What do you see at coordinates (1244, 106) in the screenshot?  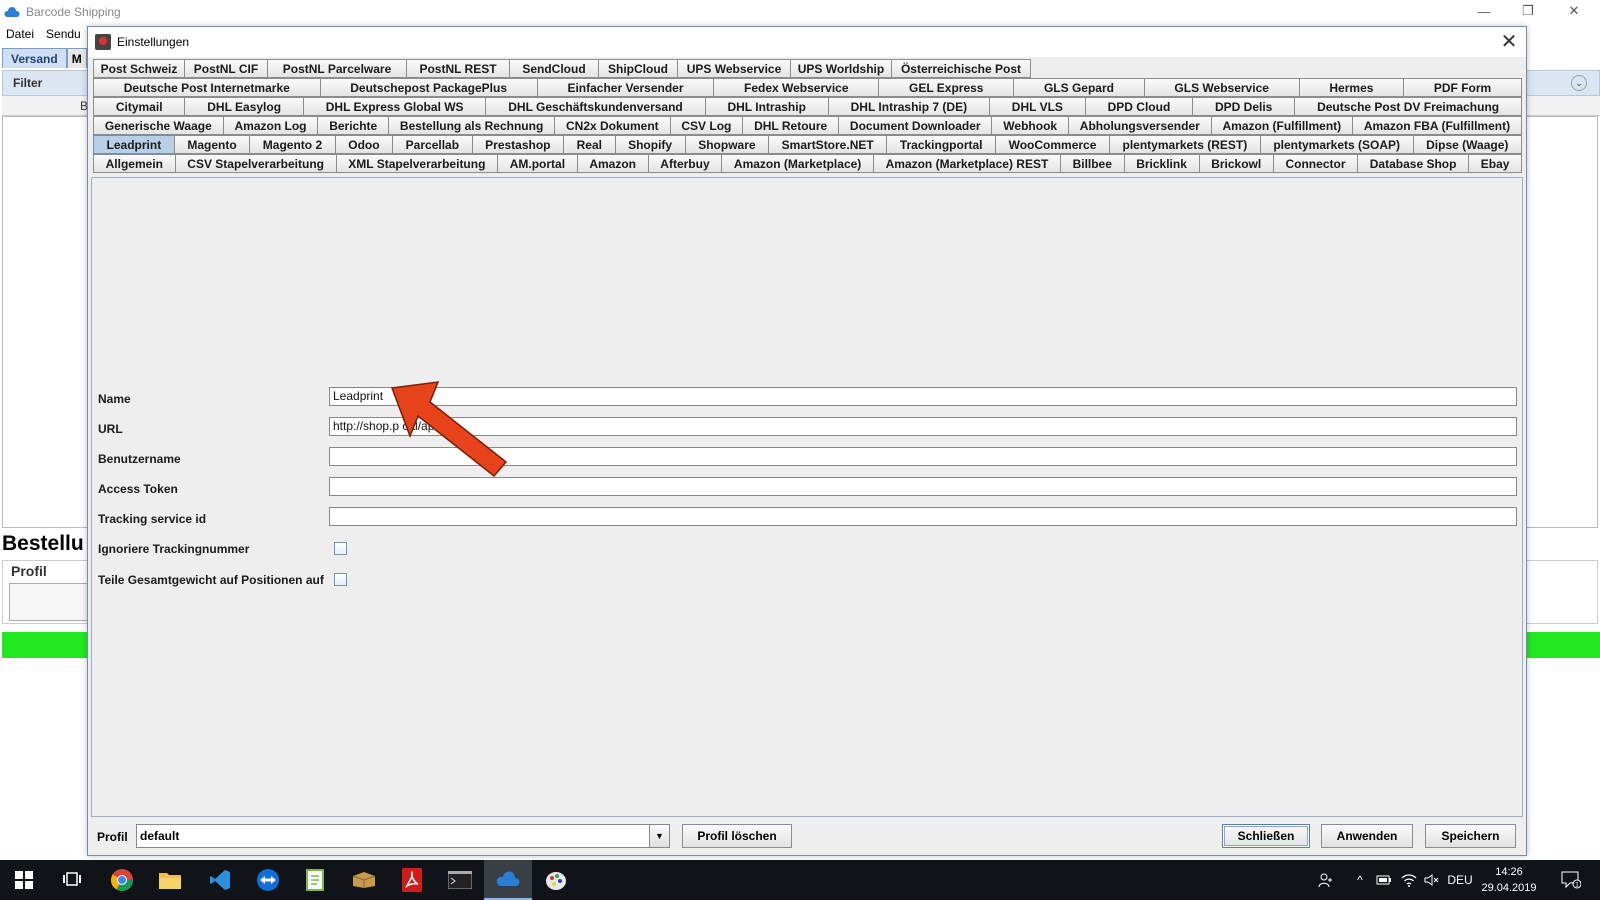 I see `tab-dpd-delis: DPD Delis` at bounding box center [1244, 106].